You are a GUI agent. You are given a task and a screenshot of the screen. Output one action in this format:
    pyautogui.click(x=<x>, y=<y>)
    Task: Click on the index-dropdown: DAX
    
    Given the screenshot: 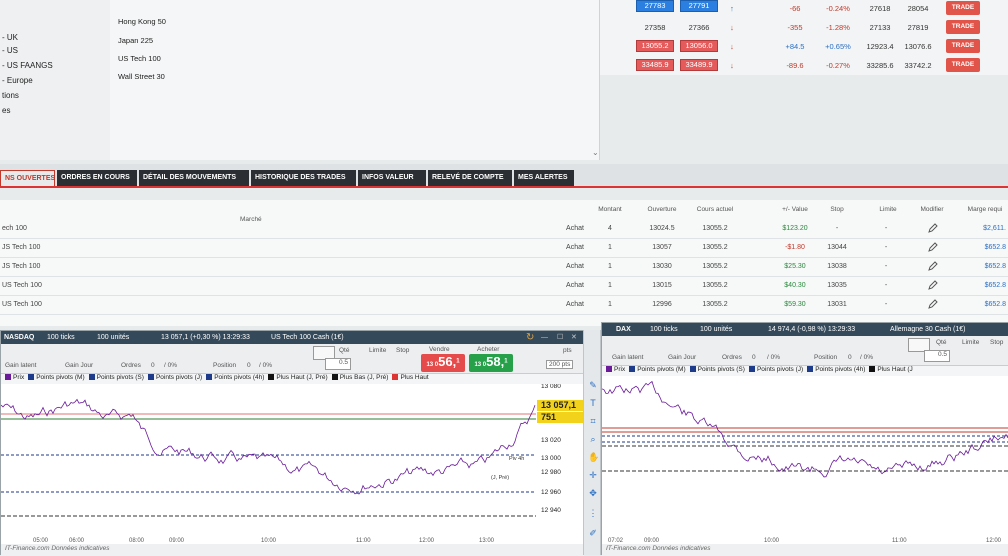 What is the action you would take?
    pyautogui.click(x=623, y=329)
    